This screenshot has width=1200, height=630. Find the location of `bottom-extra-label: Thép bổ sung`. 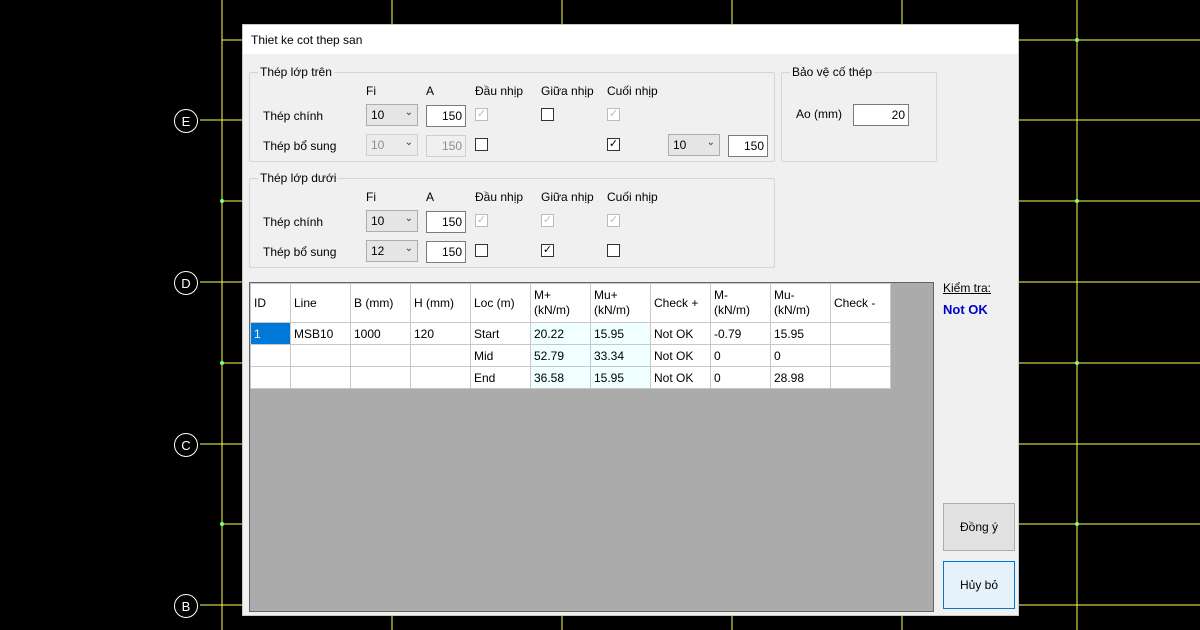

bottom-extra-label: Thép bổ sung is located at coordinates (300, 252).